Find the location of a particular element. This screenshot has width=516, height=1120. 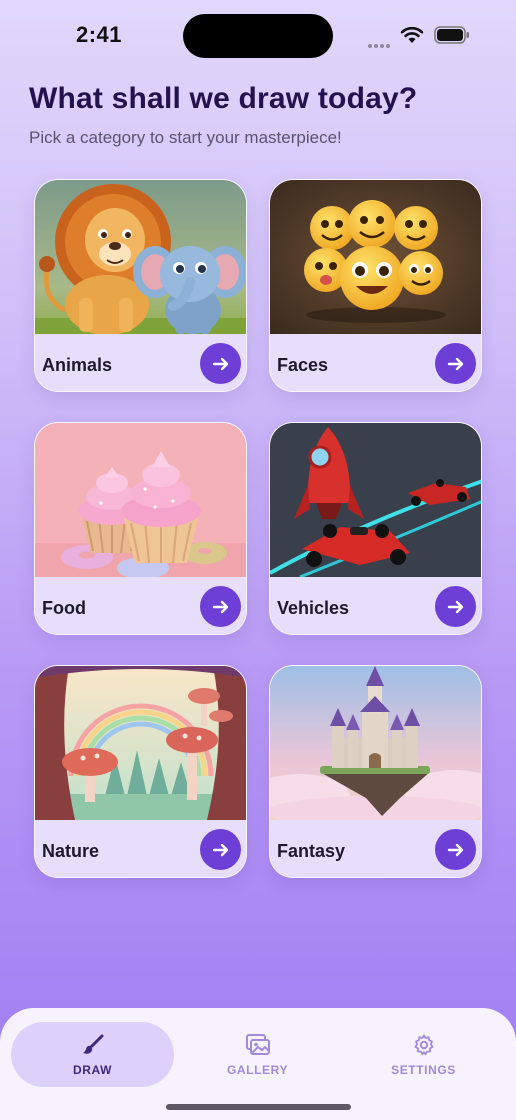

open-faces-button is located at coordinates (455, 363).